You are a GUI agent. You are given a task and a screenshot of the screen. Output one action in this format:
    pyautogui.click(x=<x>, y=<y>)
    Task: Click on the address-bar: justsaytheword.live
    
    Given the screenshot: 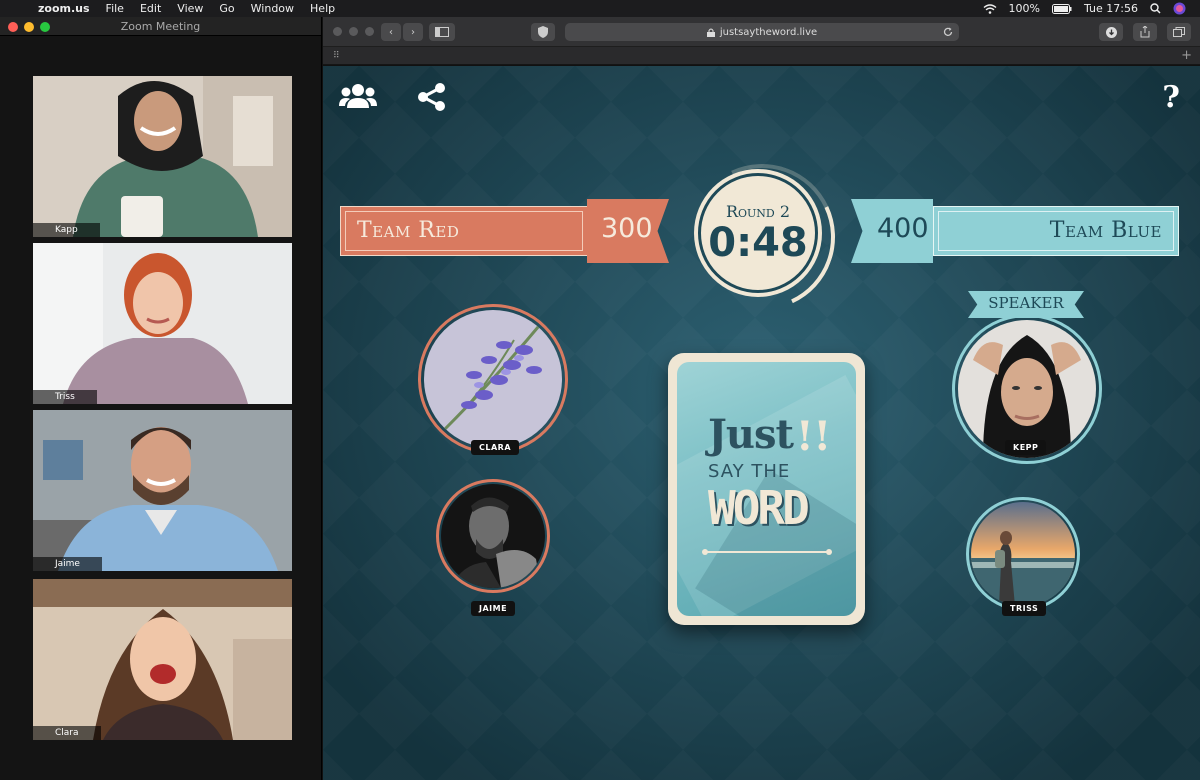 What is the action you would take?
    pyautogui.click(x=762, y=32)
    